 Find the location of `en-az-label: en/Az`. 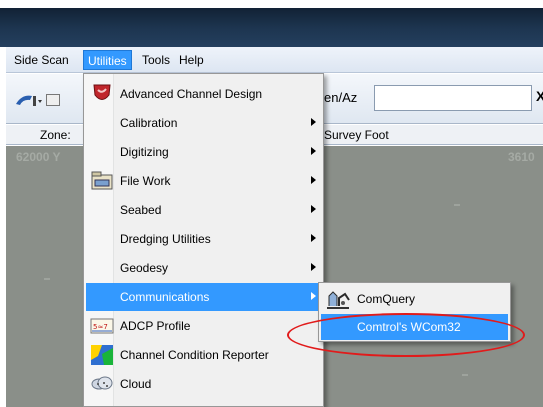

en-az-label: en/Az is located at coordinates (341, 97).